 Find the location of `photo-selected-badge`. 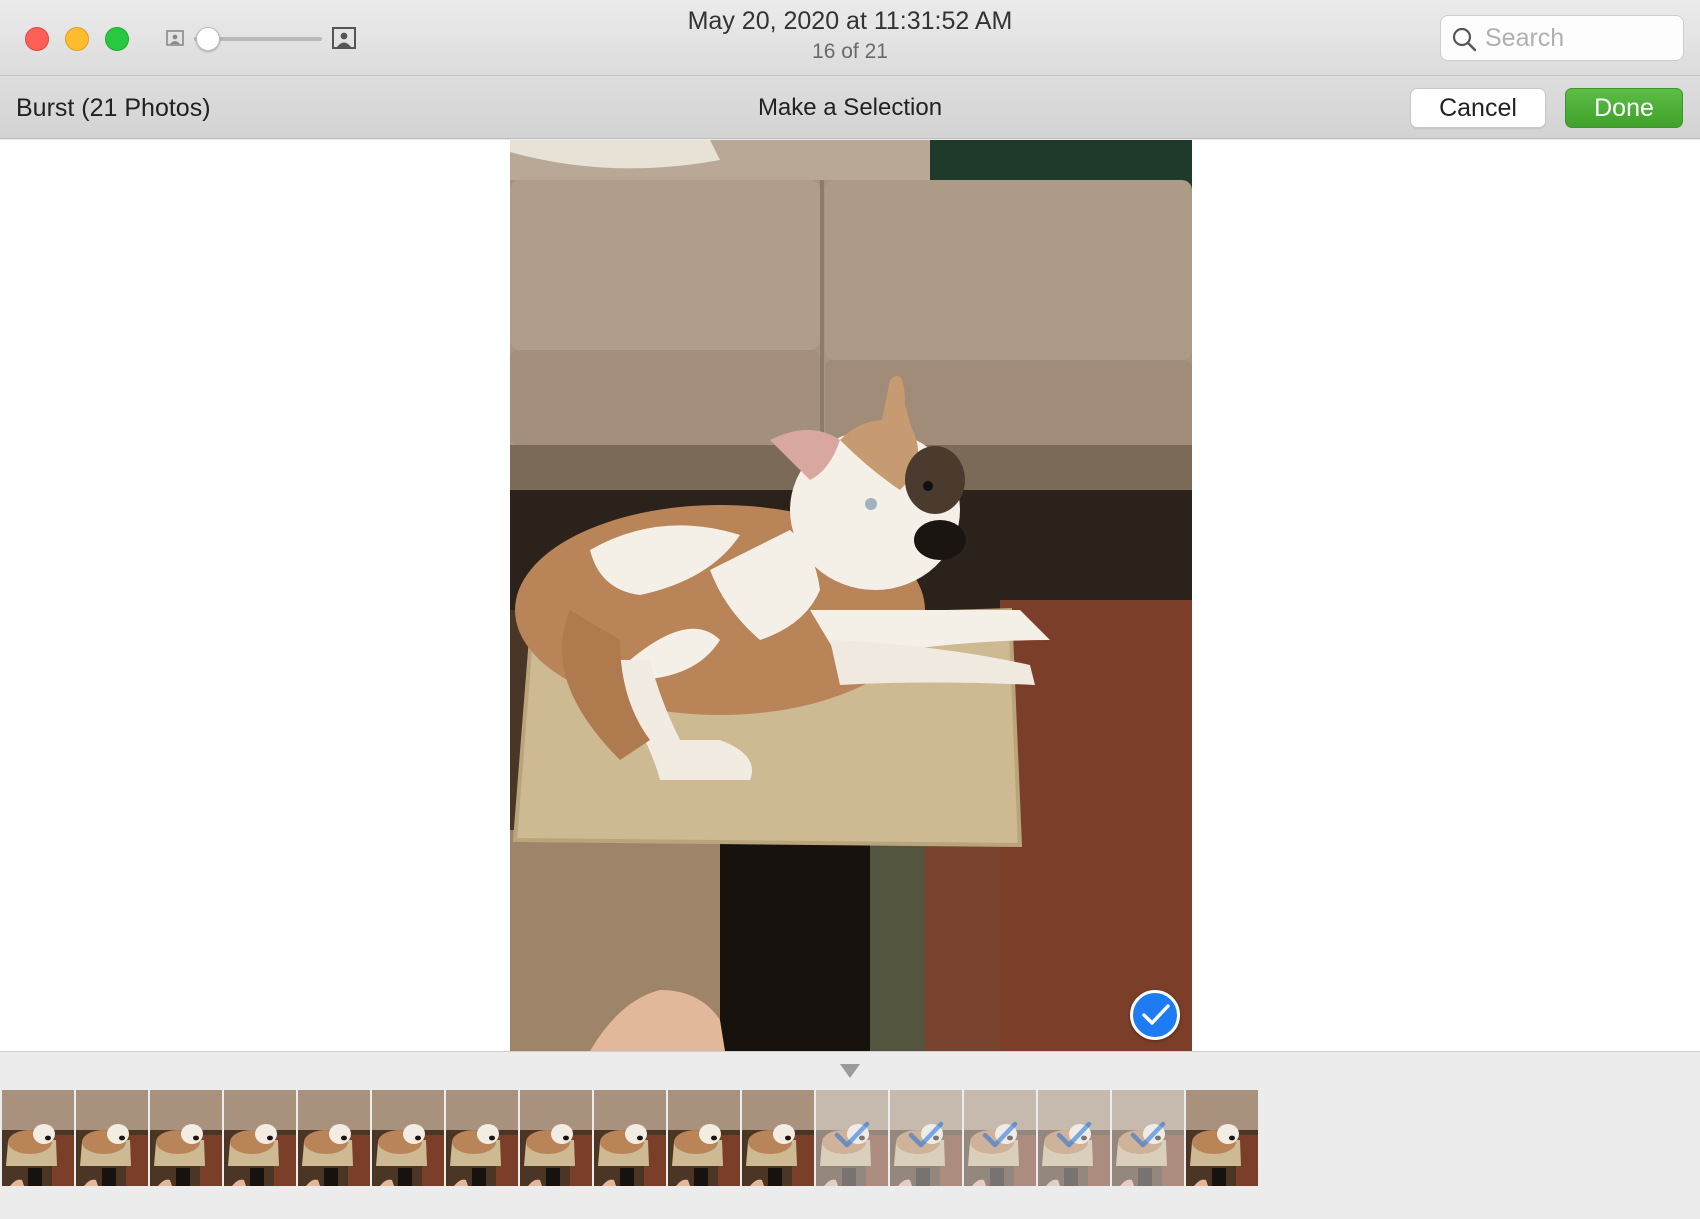

photo-selected-badge is located at coordinates (1155, 1015).